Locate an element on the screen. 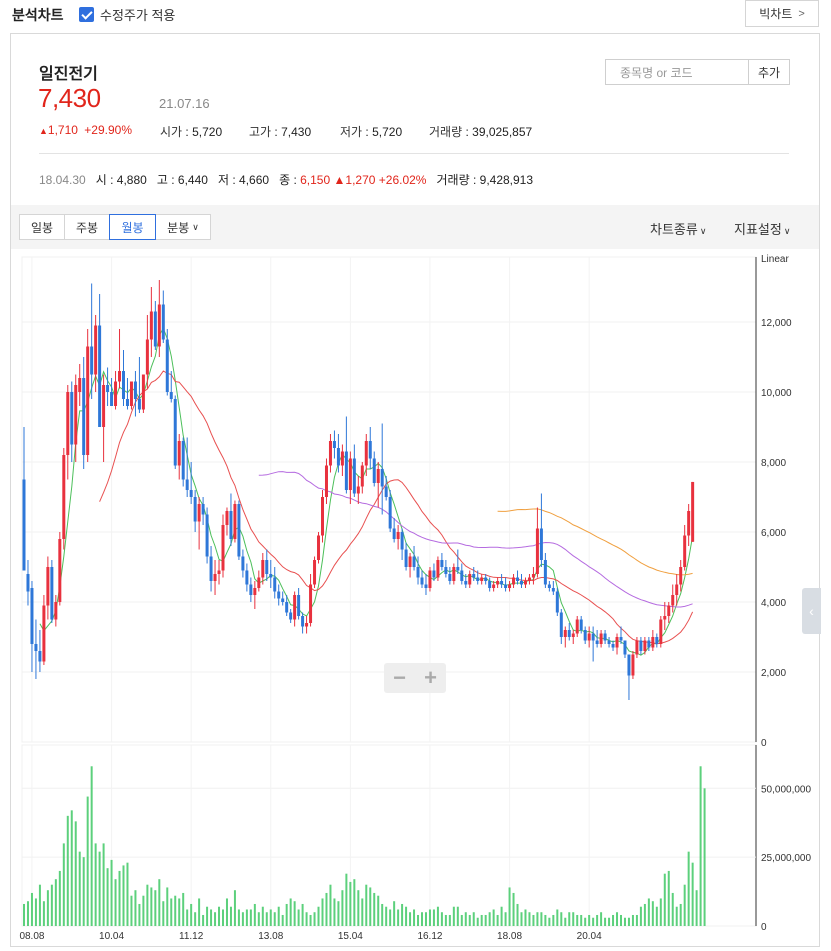 The height and width of the screenshot is (951, 831). tab-minute: 분봉 ∨ is located at coordinates (183, 227).